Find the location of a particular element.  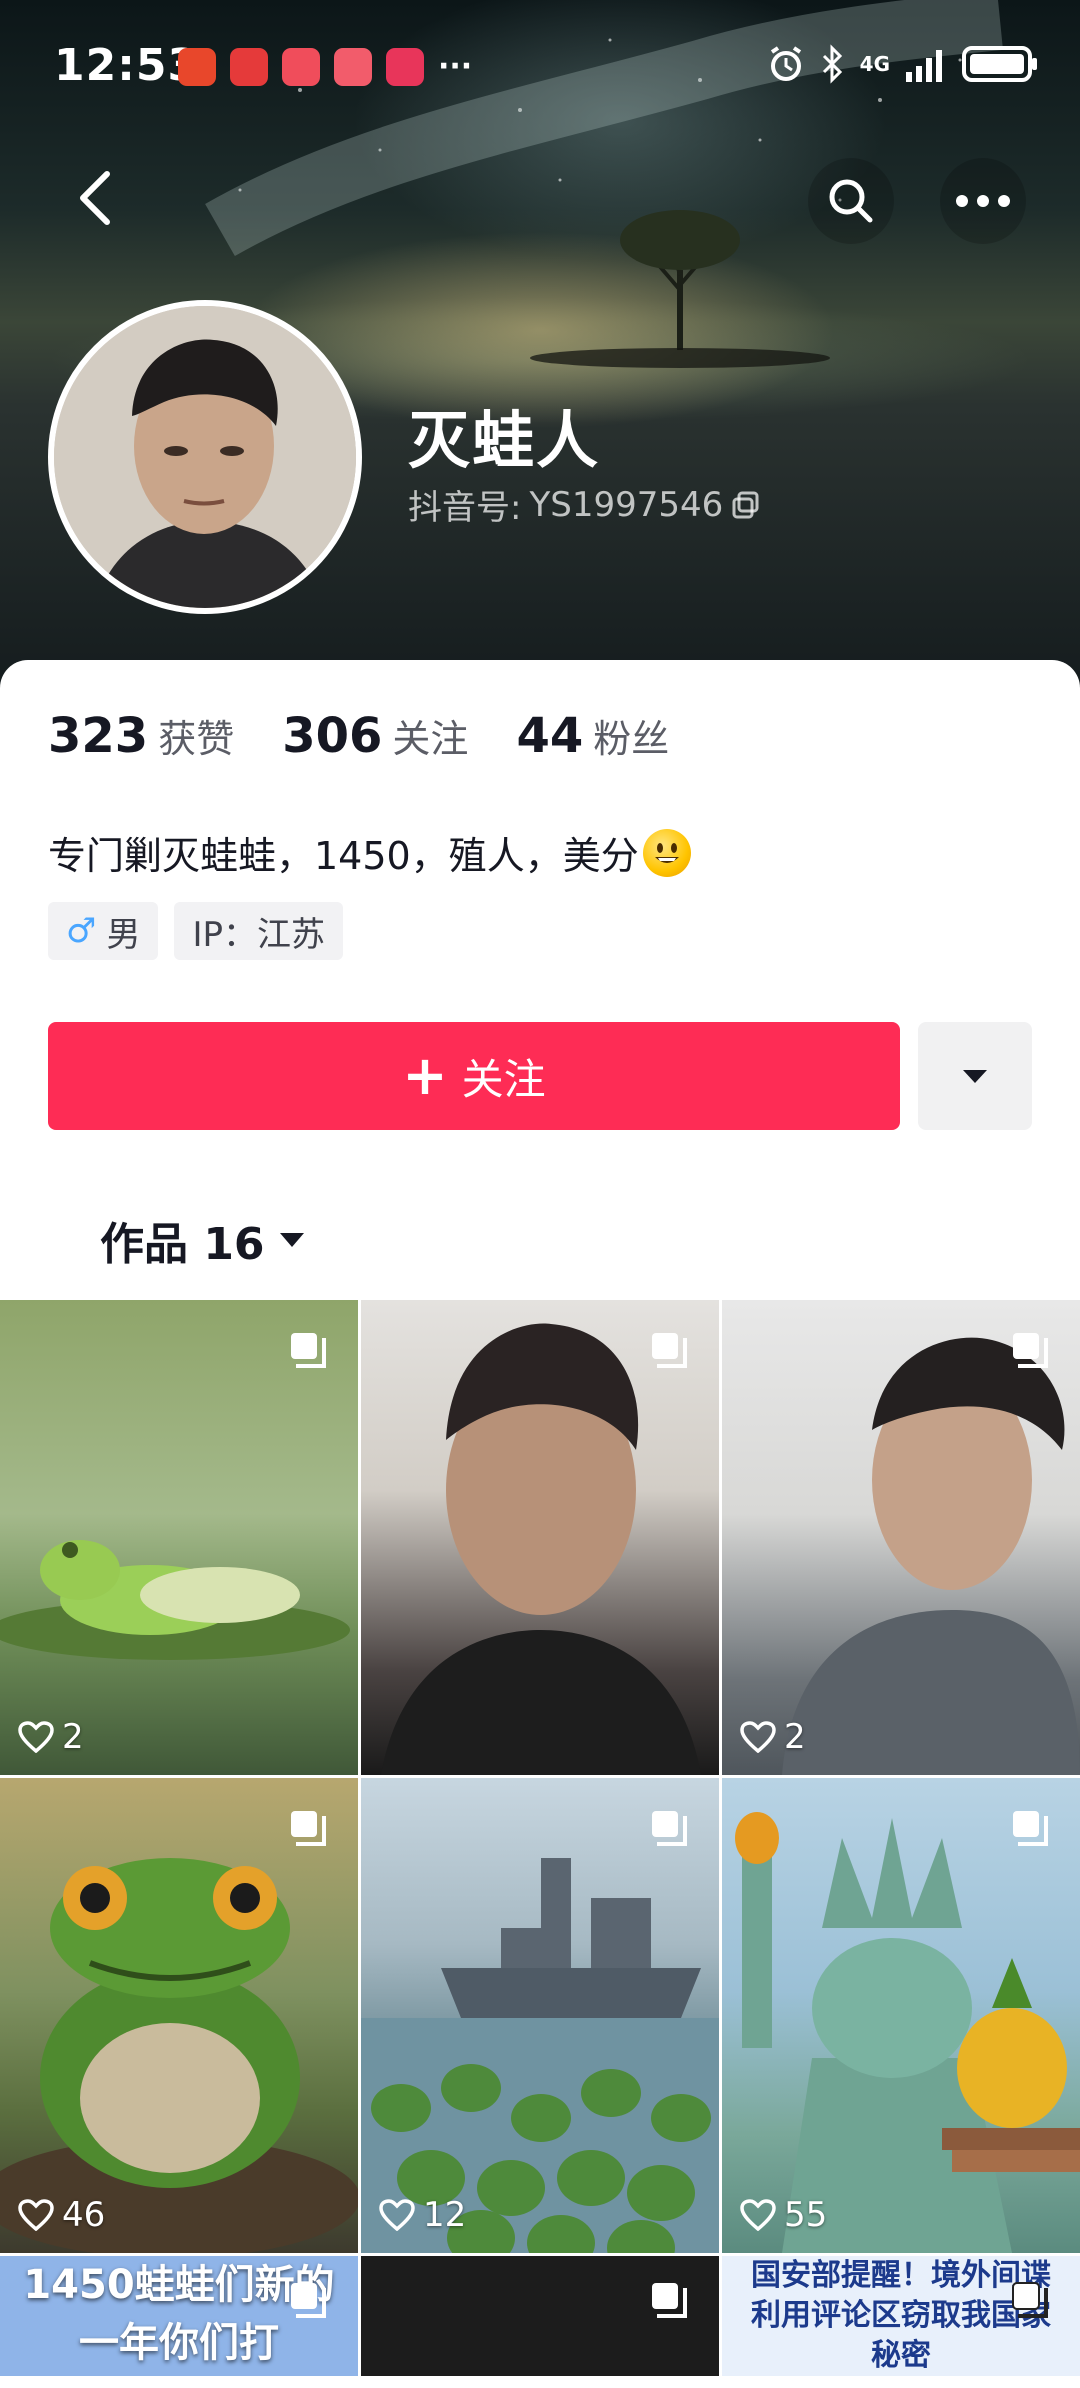

ip-location-label: IP：江苏 is located at coordinates (259, 934).